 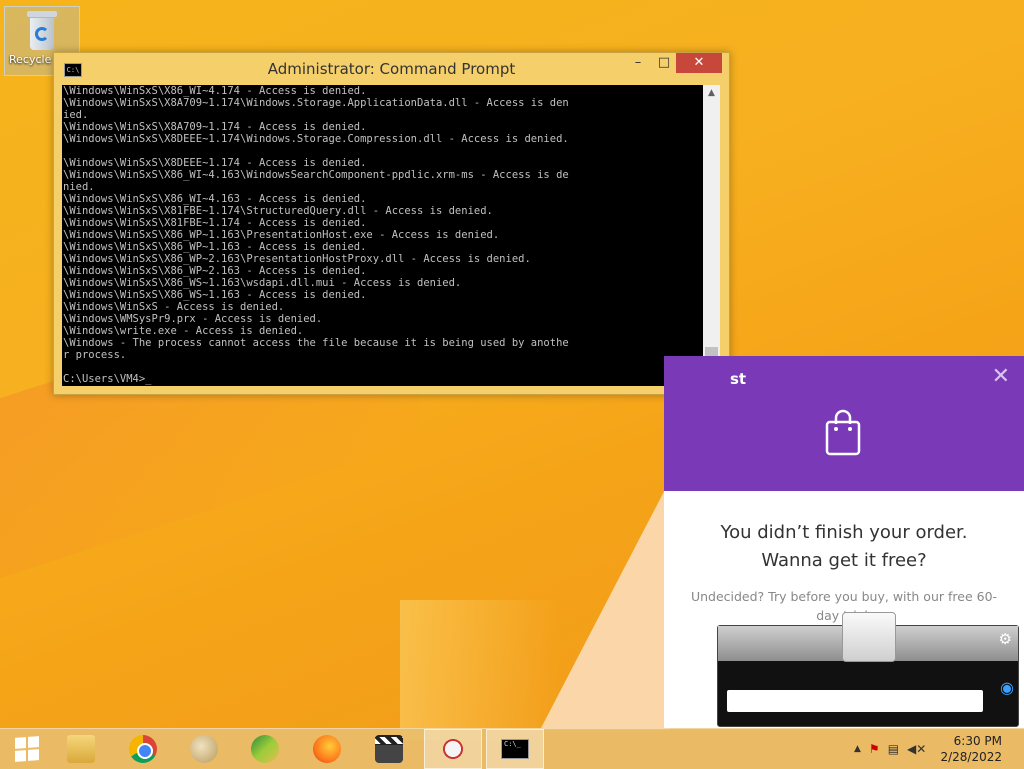 What do you see at coordinates (699, 63) in the screenshot?
I see `close-button: ✕` at bounding box center [699, 63].